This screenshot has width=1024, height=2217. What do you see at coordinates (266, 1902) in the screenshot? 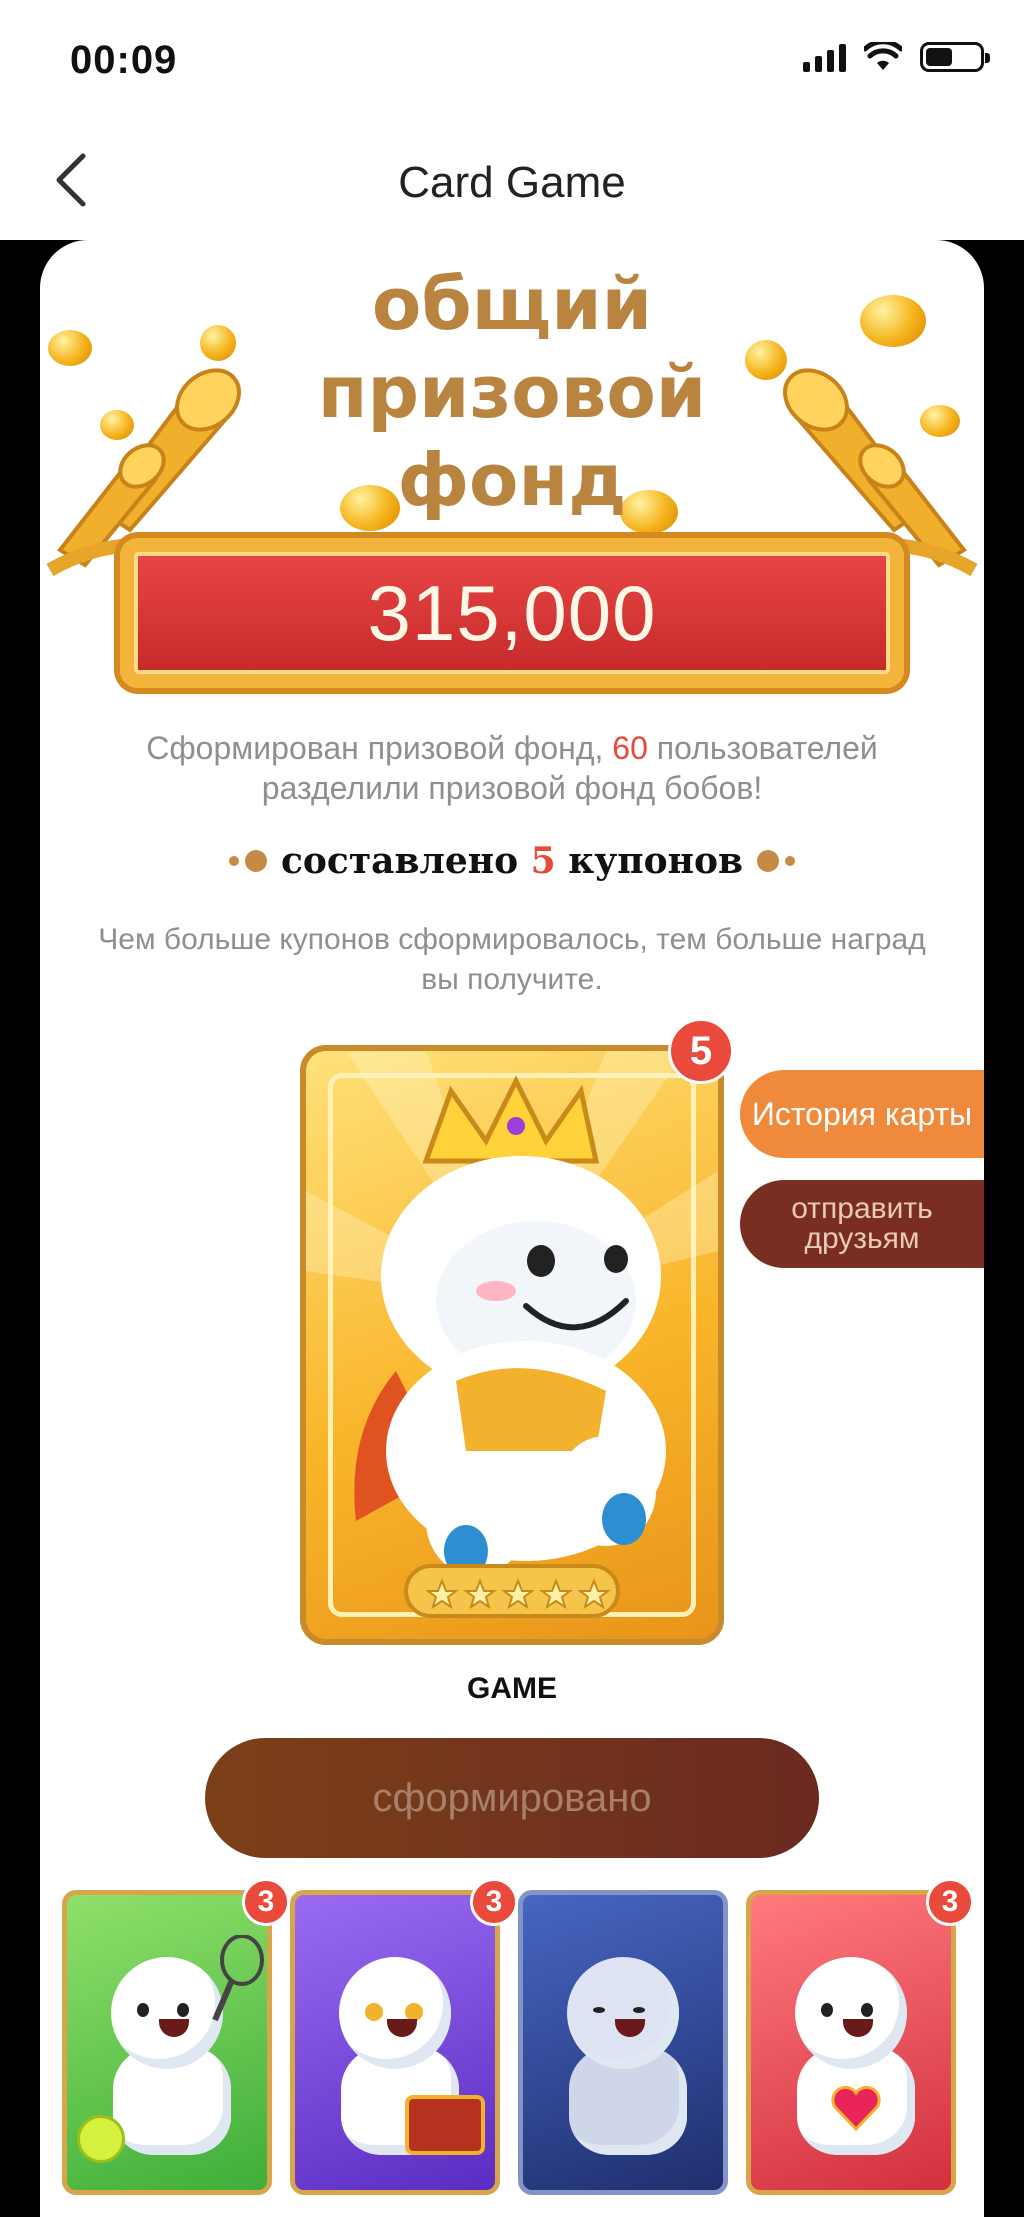
I see `mini-card-tennis-badge: 3` at bounding box center [266, 1902].